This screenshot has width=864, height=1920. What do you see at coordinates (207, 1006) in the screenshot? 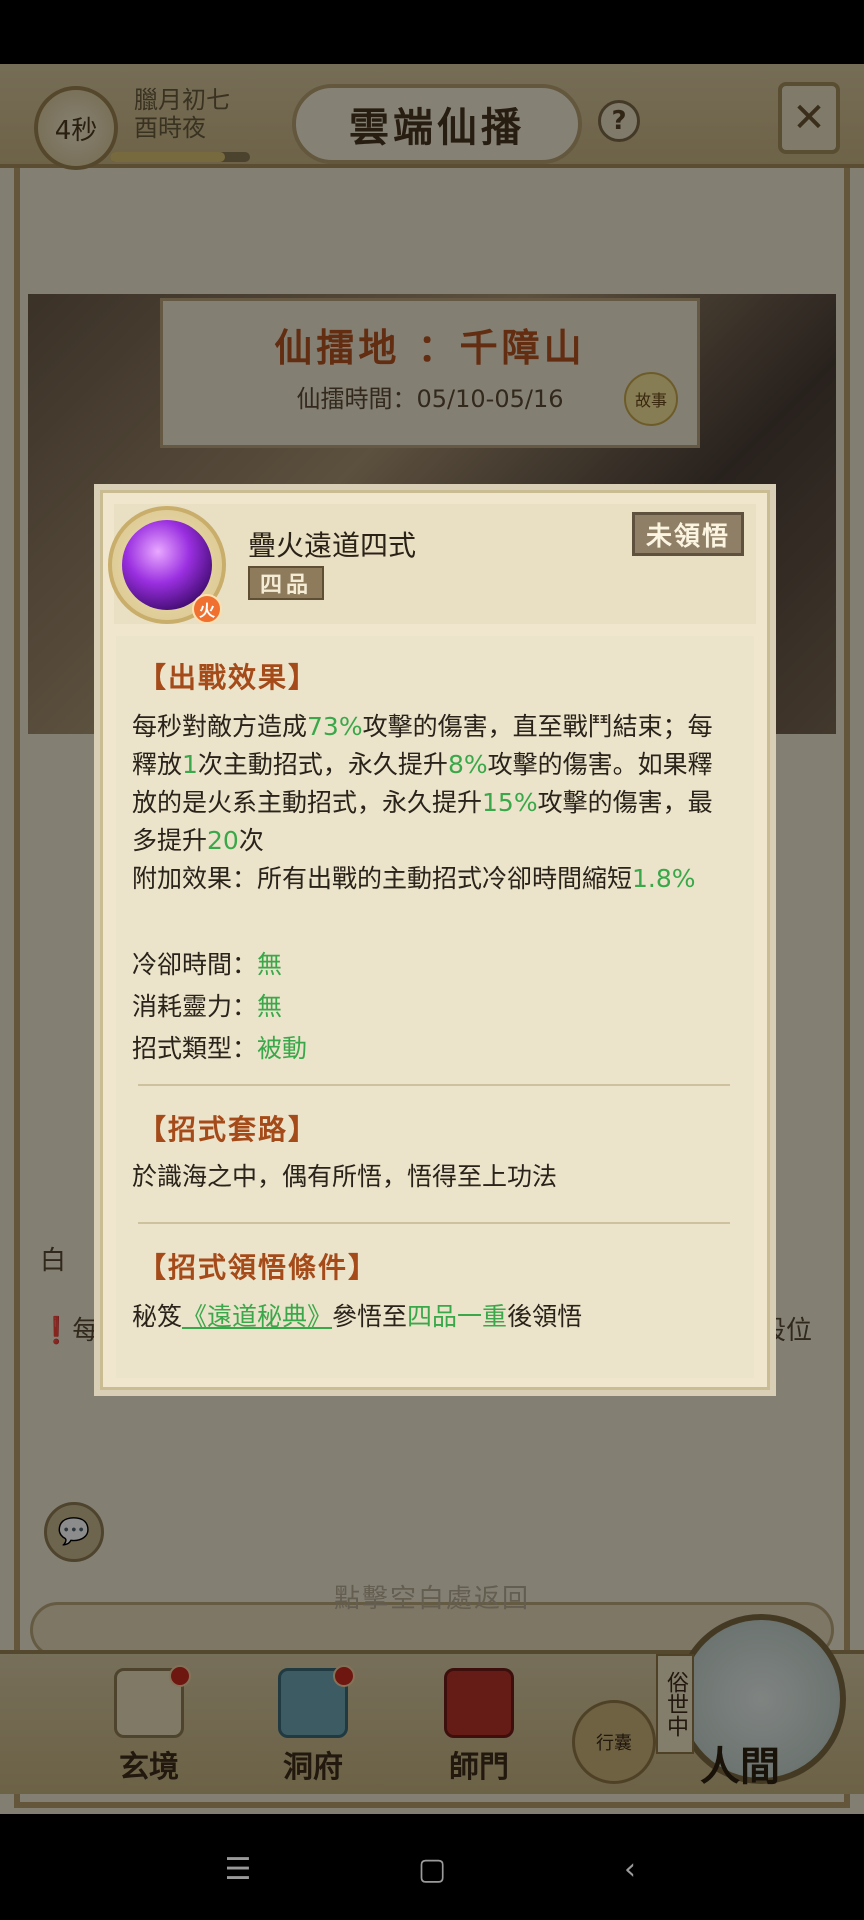
I see `cost-row: 消耗靈力：無` at bounding box center [207, 1006].